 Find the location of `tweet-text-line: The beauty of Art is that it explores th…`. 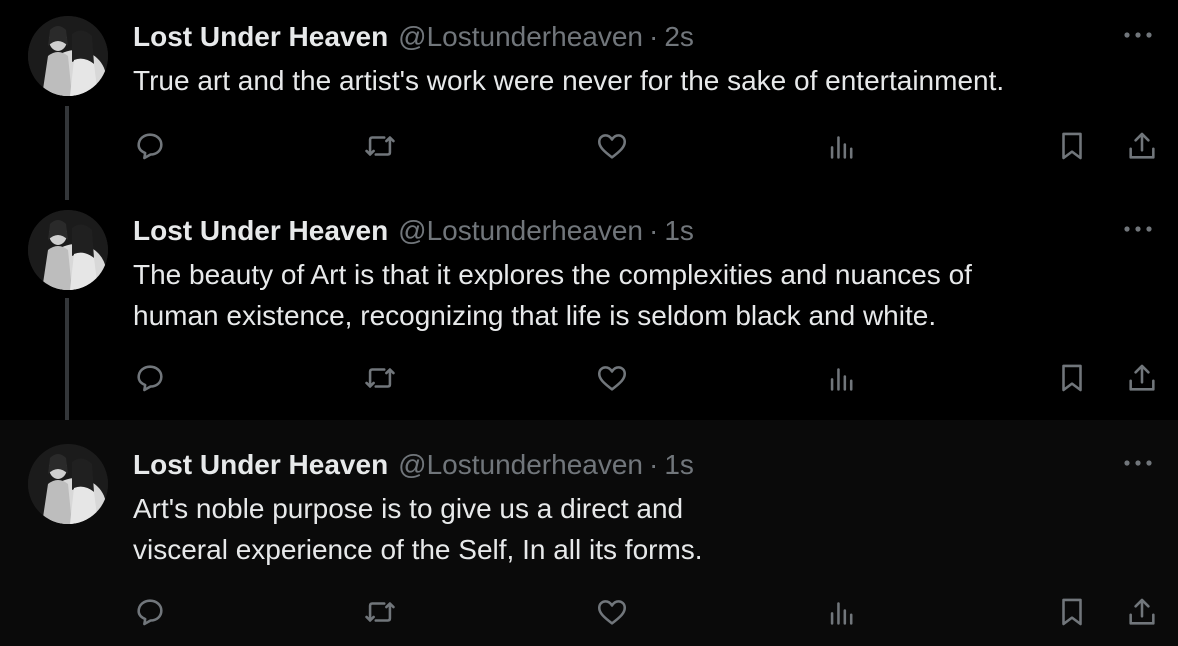

tweet-text-line: The beauty of Art is that it explores th… is located at coordinates (552, 274).